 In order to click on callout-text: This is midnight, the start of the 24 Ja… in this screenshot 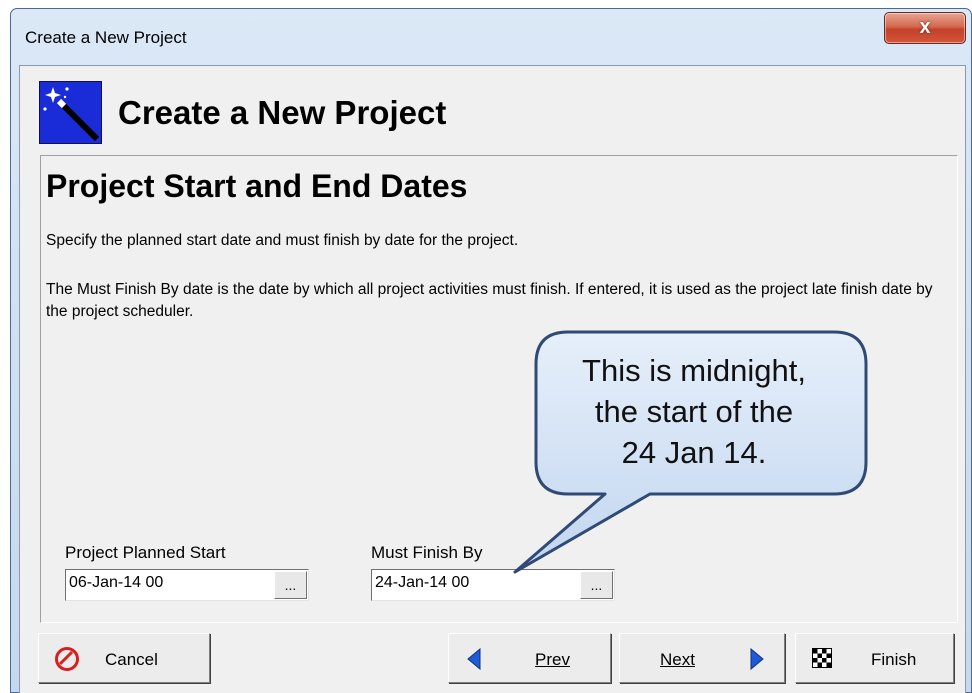, I will do `click(694, 411)`.